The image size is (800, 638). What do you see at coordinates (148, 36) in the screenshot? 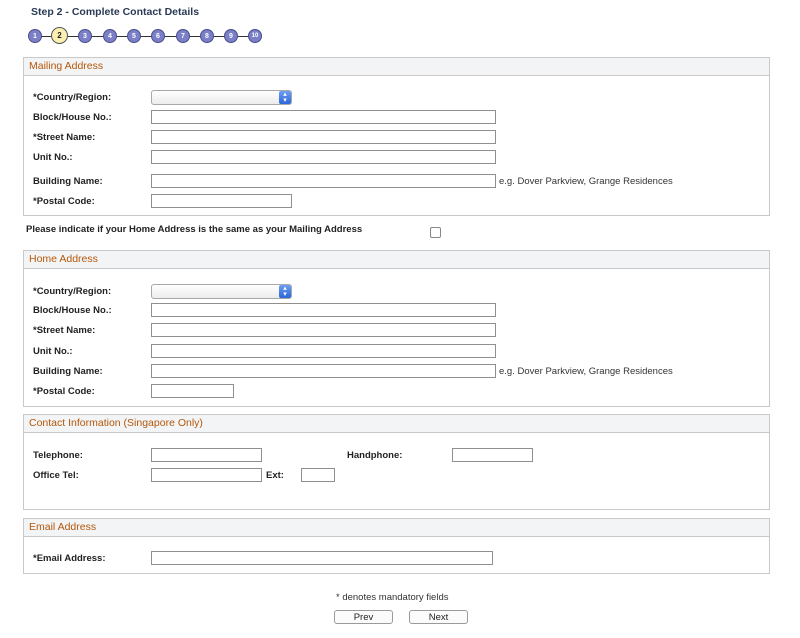
I see `step-indicator: 1 2 3 4 5 6 7 8 9 10` at bounding box center [148, 36].